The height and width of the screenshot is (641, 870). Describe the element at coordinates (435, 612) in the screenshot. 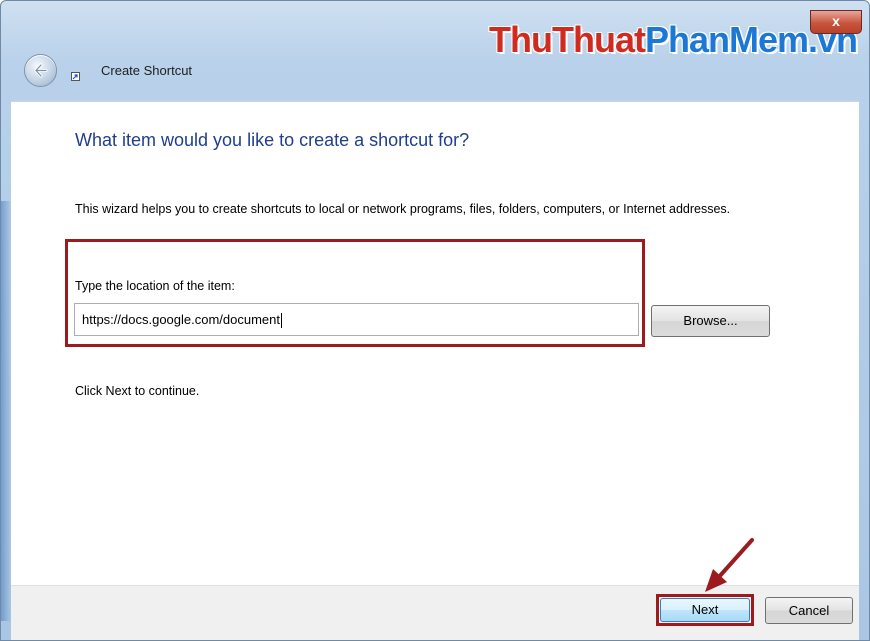

I see `wizard-footer: Next Cancel` at that location.